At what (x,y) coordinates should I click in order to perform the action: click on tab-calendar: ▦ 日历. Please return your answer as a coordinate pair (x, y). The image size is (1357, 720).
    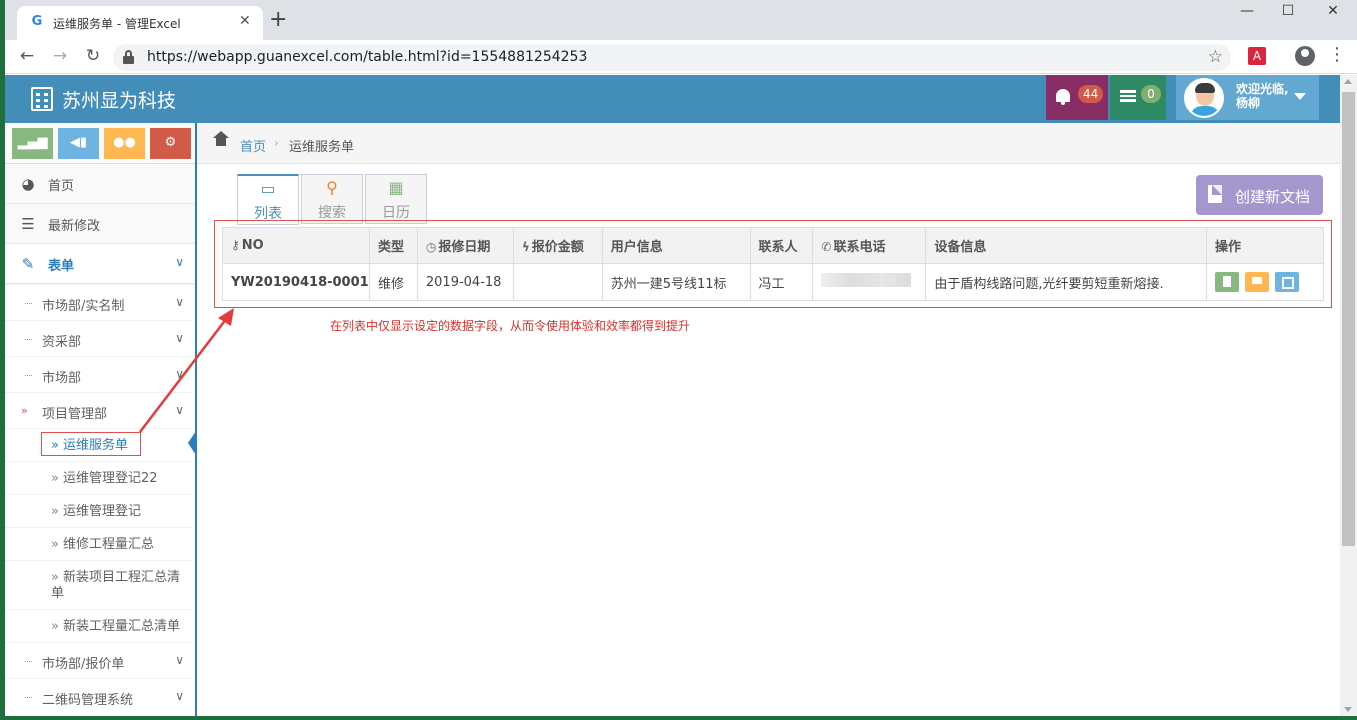
    Looking at the image, I should click on (396, 199).